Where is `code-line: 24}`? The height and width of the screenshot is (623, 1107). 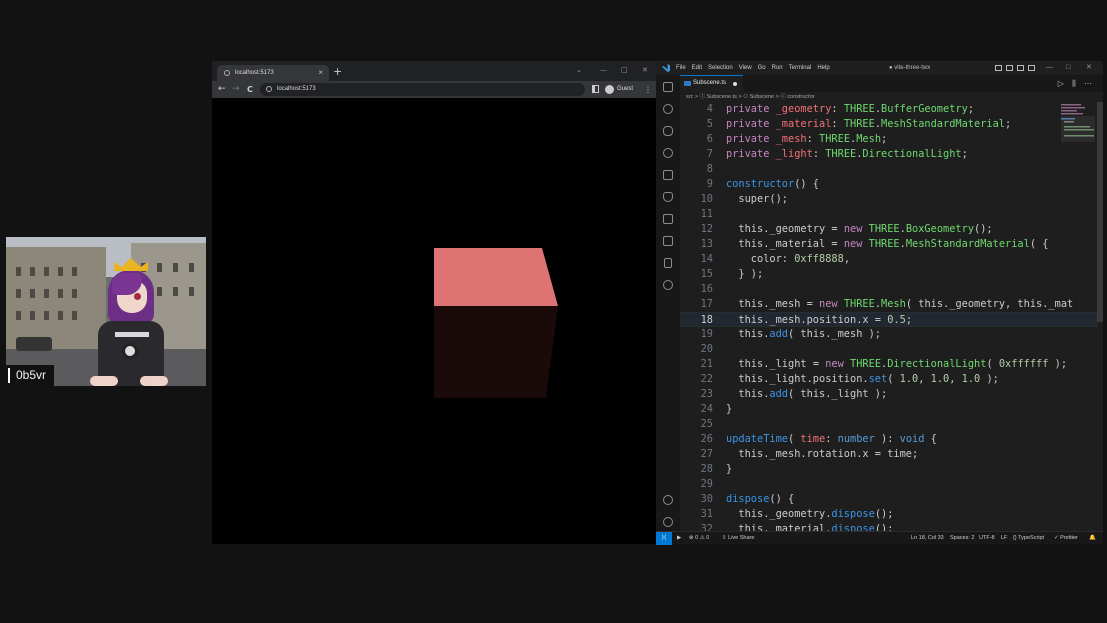 code-line: 24} is located at coordinates (889, 409).